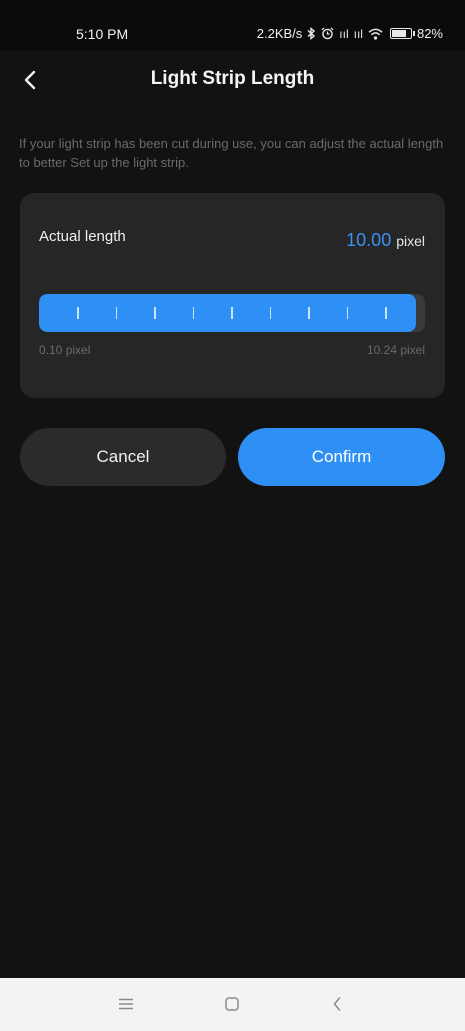 Image resolution: width=465 pixels, height=1031 pixels. What do you see at coordinates (395, 350) in the screenshot?
I see `range-max-label: 10.24 pixel` at bounding box center [395, 350].